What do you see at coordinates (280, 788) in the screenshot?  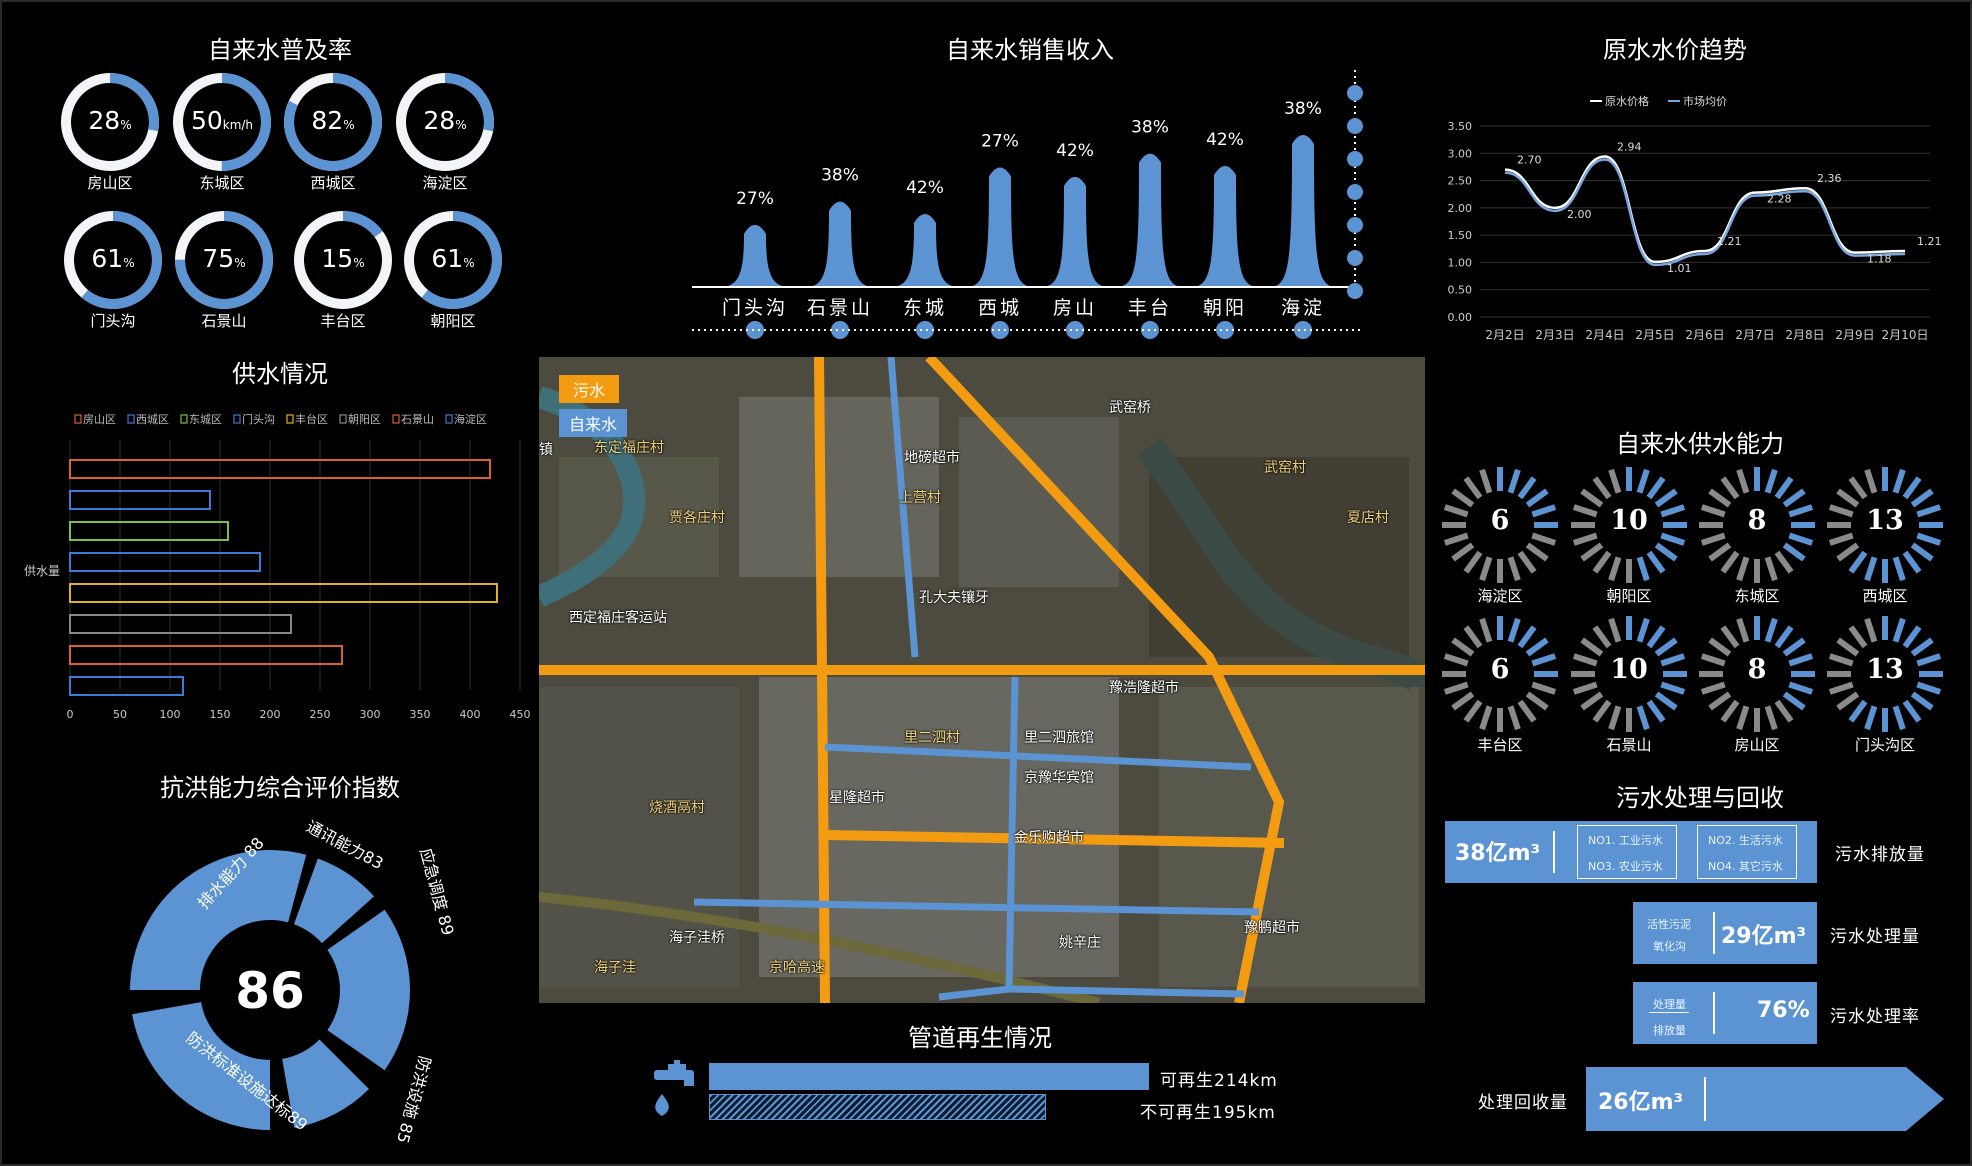 I see `flood-title: 抗洪能力综合评价指数` at bounding box center [280, 788].